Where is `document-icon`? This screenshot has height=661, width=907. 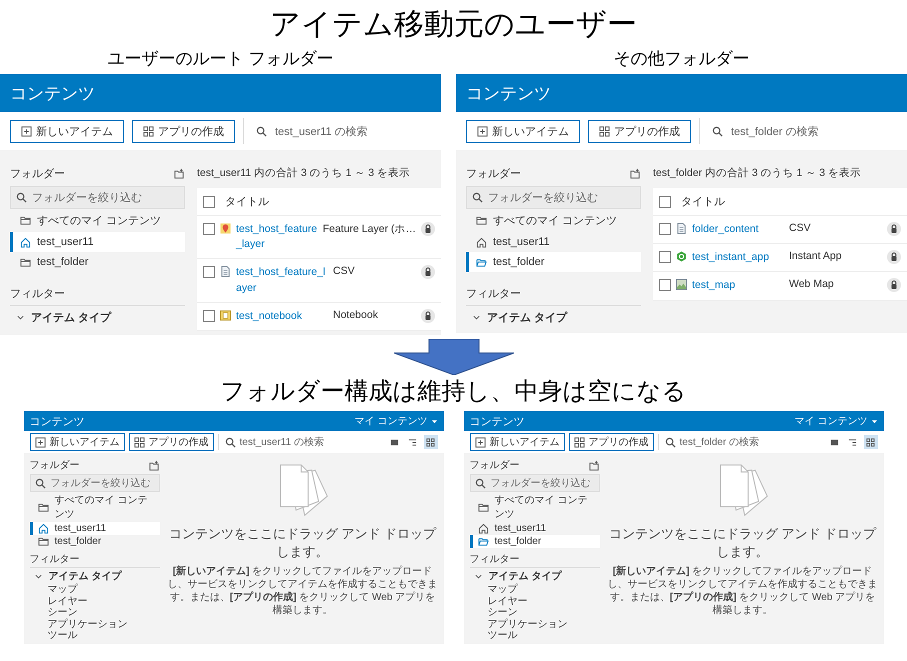 document-icon is located at coordinates (681, 228).